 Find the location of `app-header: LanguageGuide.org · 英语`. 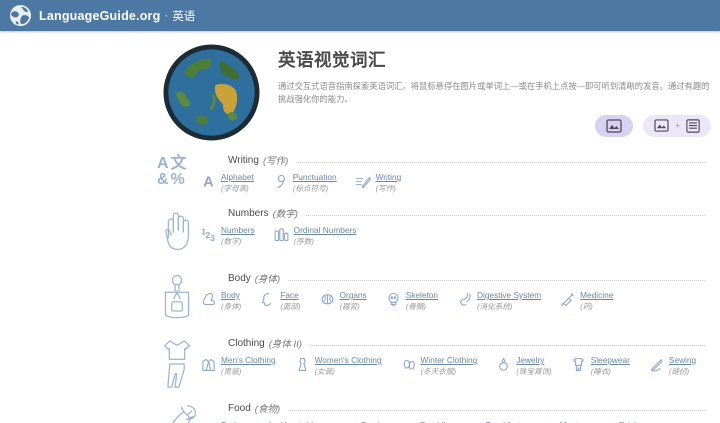

app-header: LanguageGuide.org · 英语 is located at coordinates (360, 15).